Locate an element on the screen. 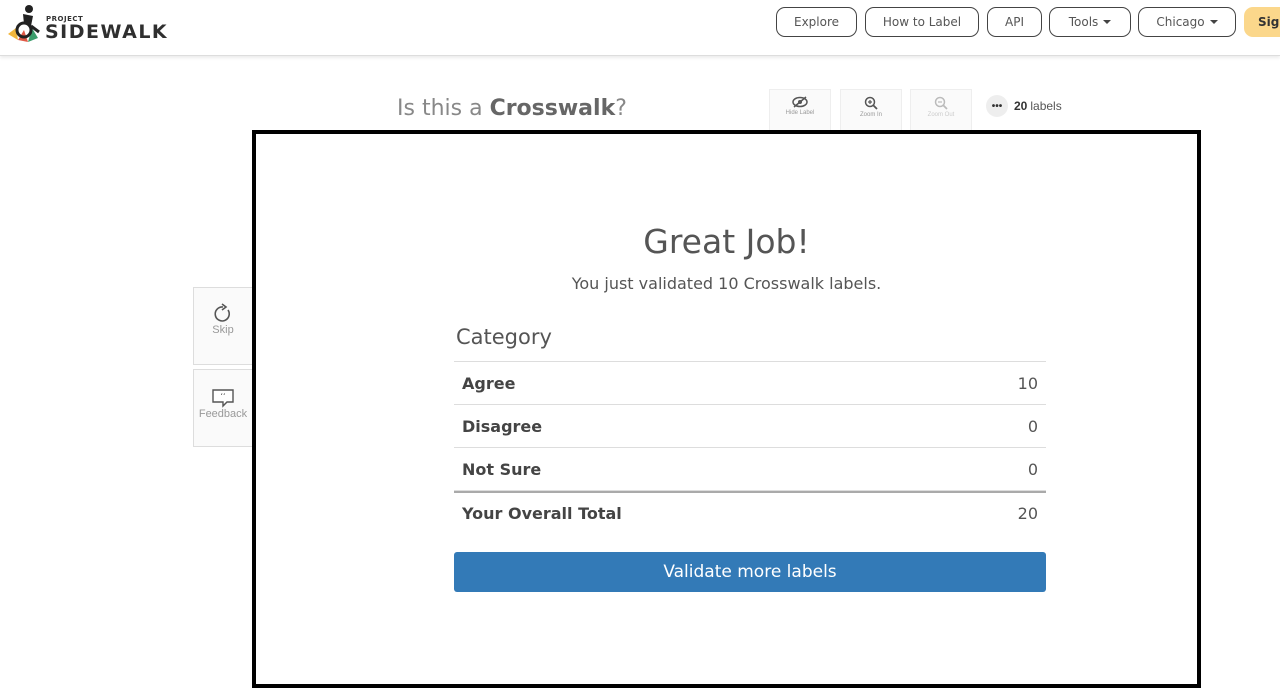 The width and height of the screenshot is (1280, 696). nav-explore-label: Explore is located at coordinates (816, 22).